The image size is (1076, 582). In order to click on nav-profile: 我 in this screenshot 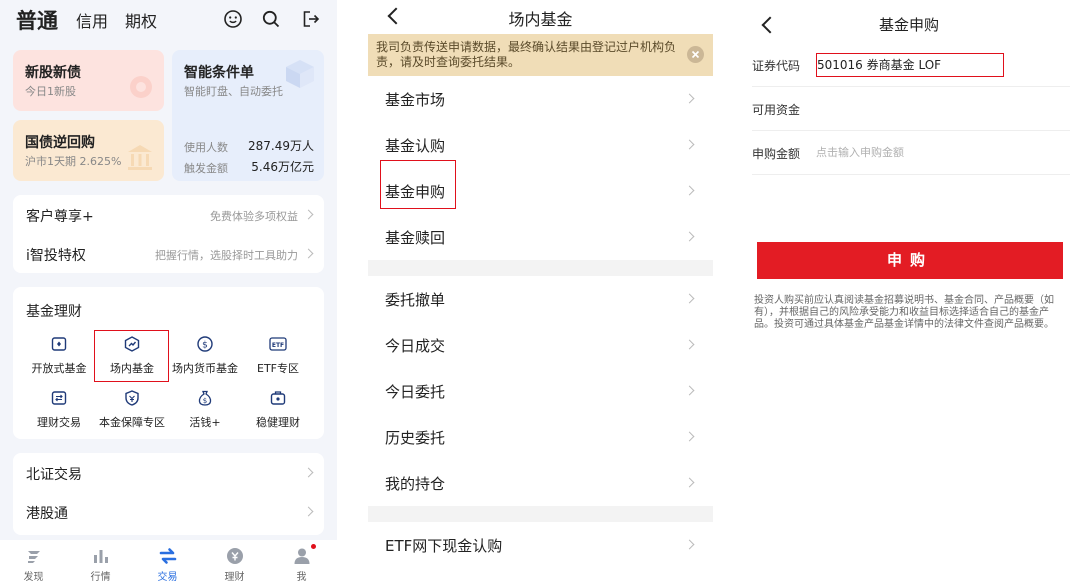, I will do `click(301, 561)`.